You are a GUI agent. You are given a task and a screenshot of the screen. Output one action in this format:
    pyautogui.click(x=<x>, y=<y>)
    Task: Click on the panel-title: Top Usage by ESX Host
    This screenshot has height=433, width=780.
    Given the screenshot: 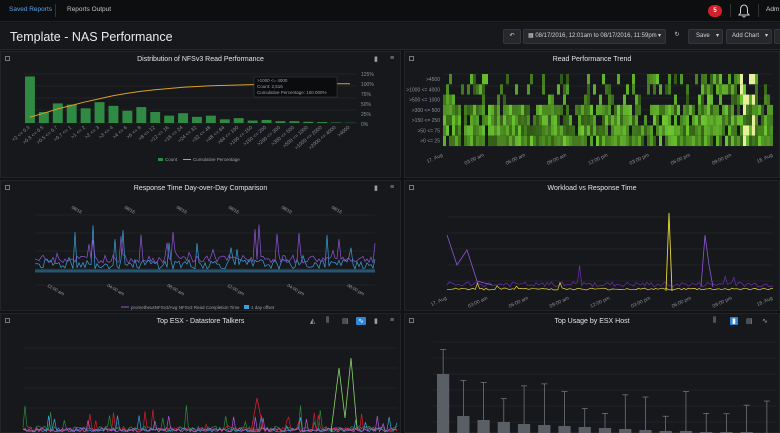 What is the action you would take?
    pyautogui.click(x=592, y=321)
    